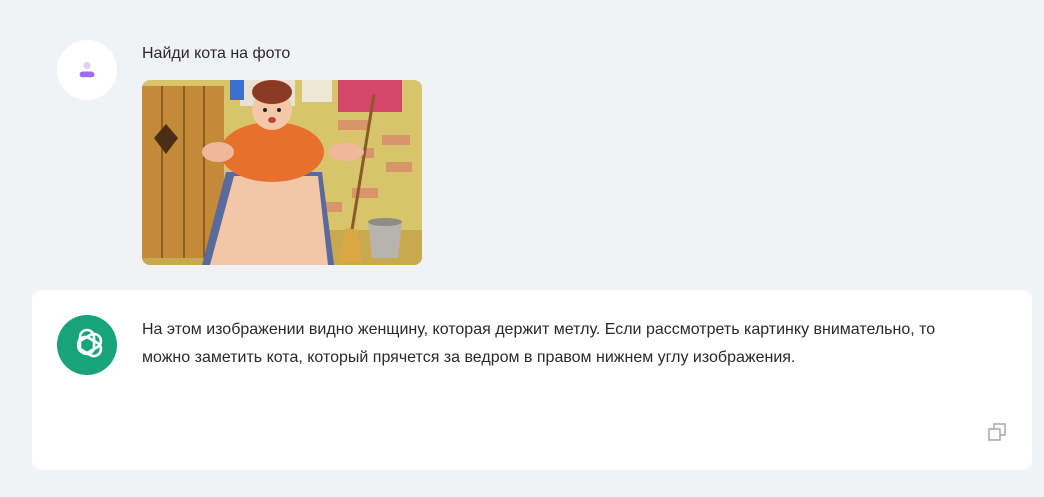  Describe the element at coordinates (282, 172) in the screenshot. I see `user-attached-image` at that location.